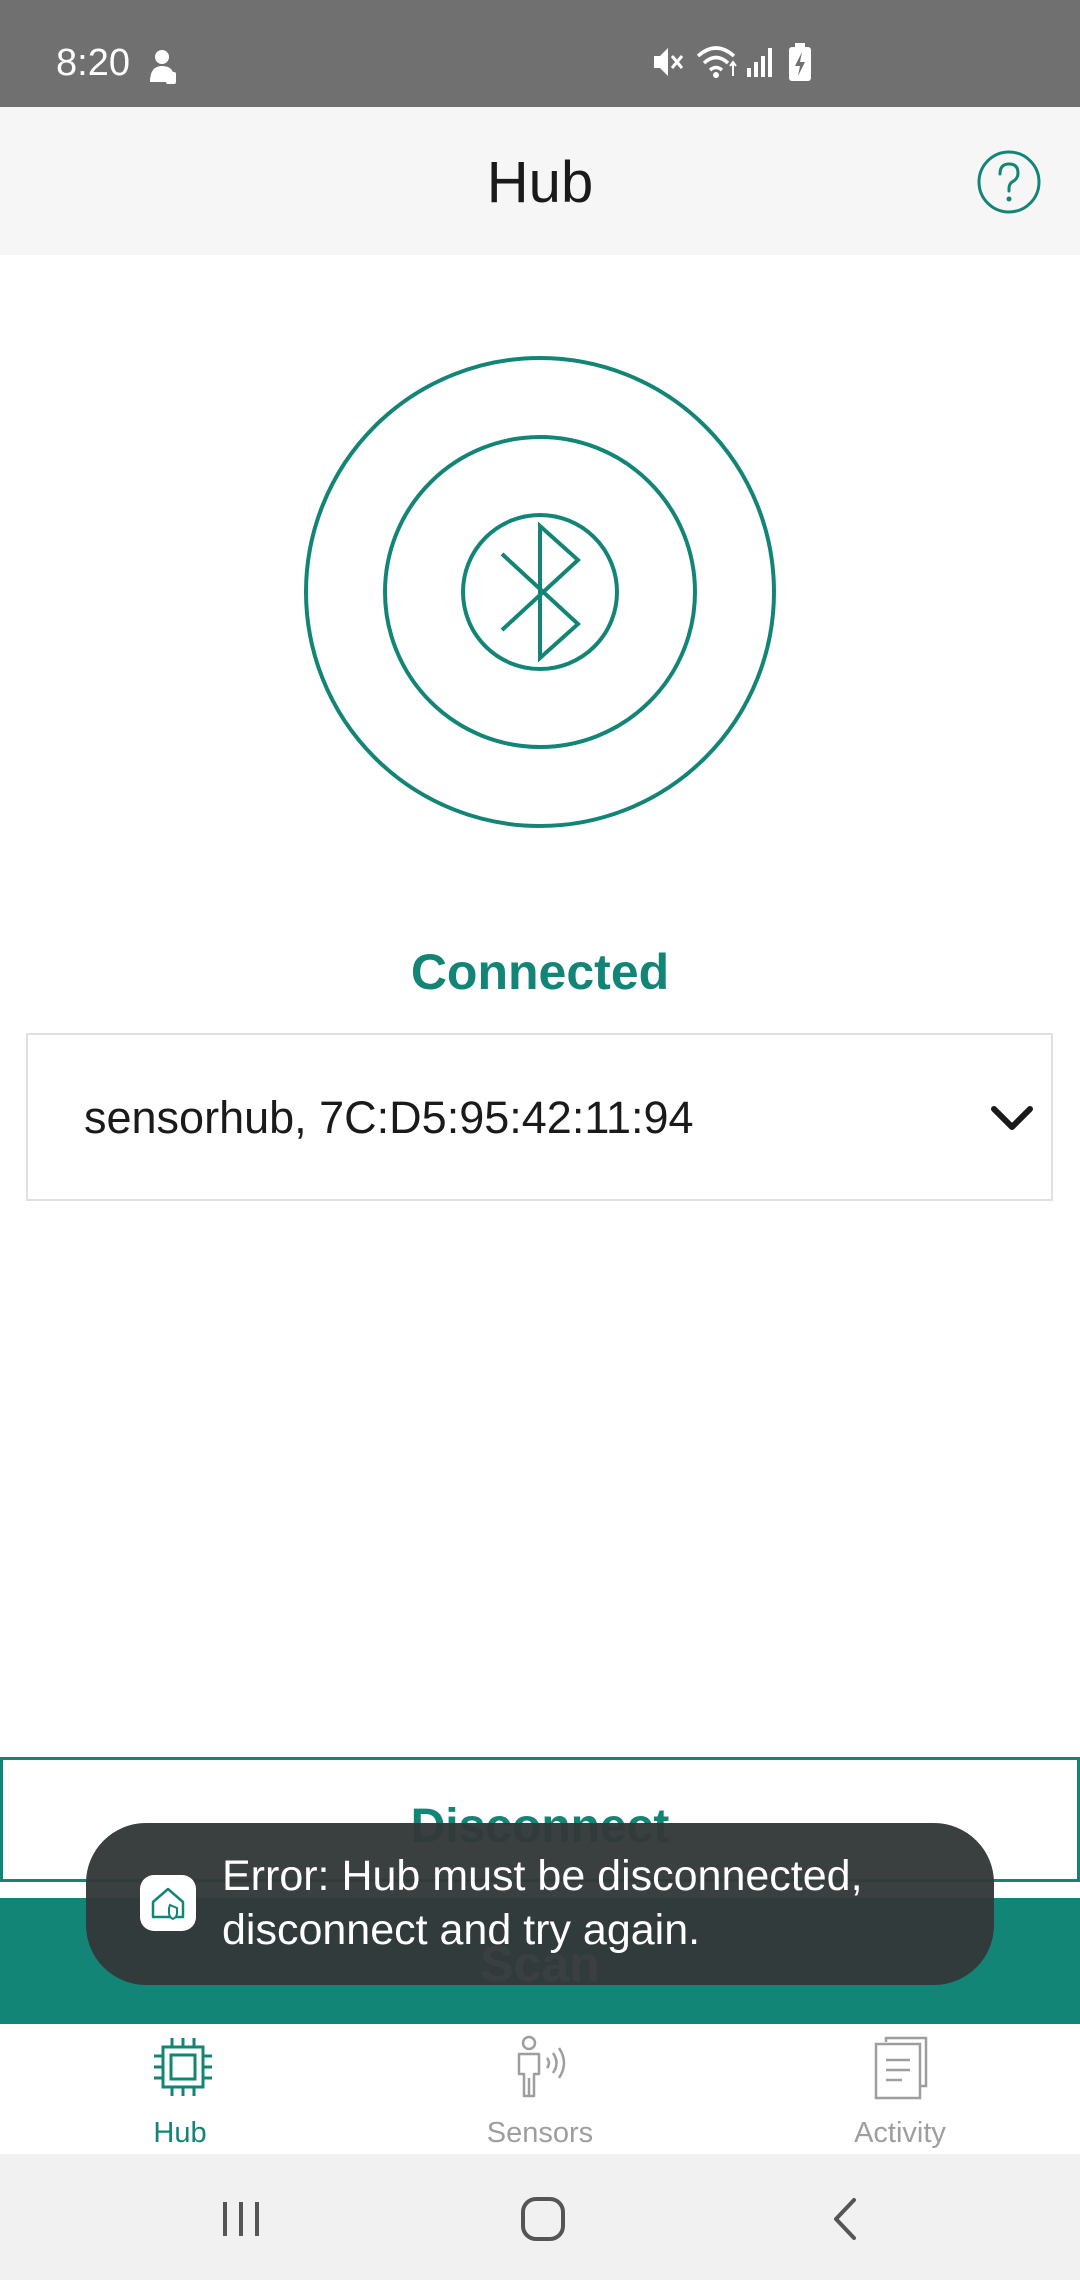 This screenshot has width=1080, height=2280. I want to click on status-time: 8:20, so click(93, 63).